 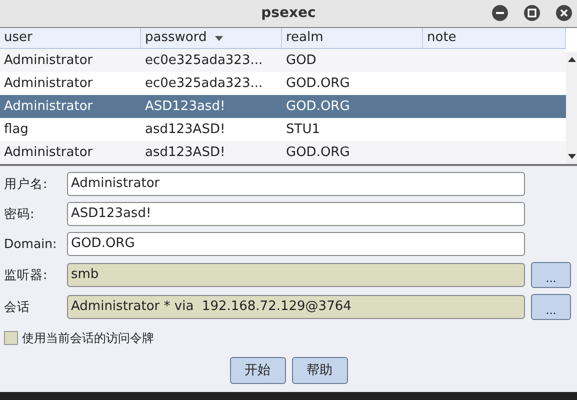 I want to click on table-cell-text: ASD123asd!, so click(x=185, y=107).